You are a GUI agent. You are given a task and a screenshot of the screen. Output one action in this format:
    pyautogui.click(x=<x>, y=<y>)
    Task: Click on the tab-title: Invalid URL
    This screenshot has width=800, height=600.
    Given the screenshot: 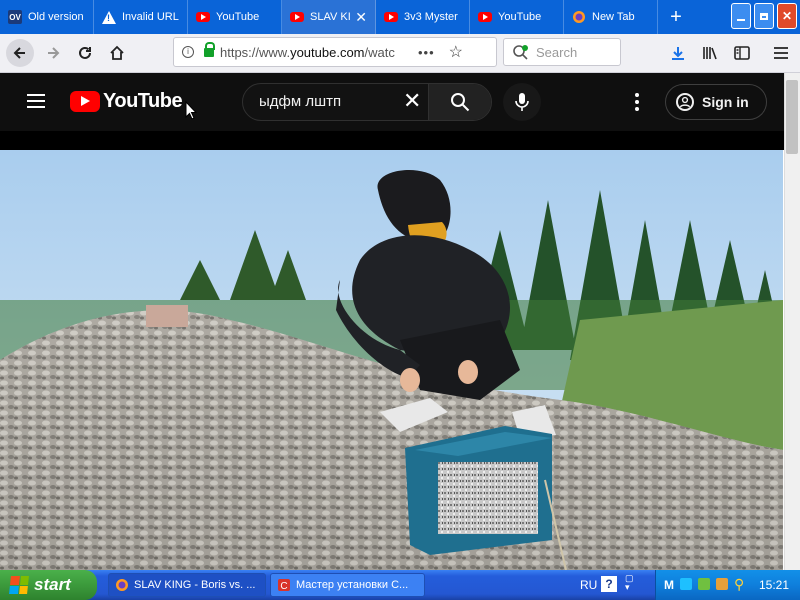 What is the action you would take?
    pyautogui.click(x=150, y=17)
    